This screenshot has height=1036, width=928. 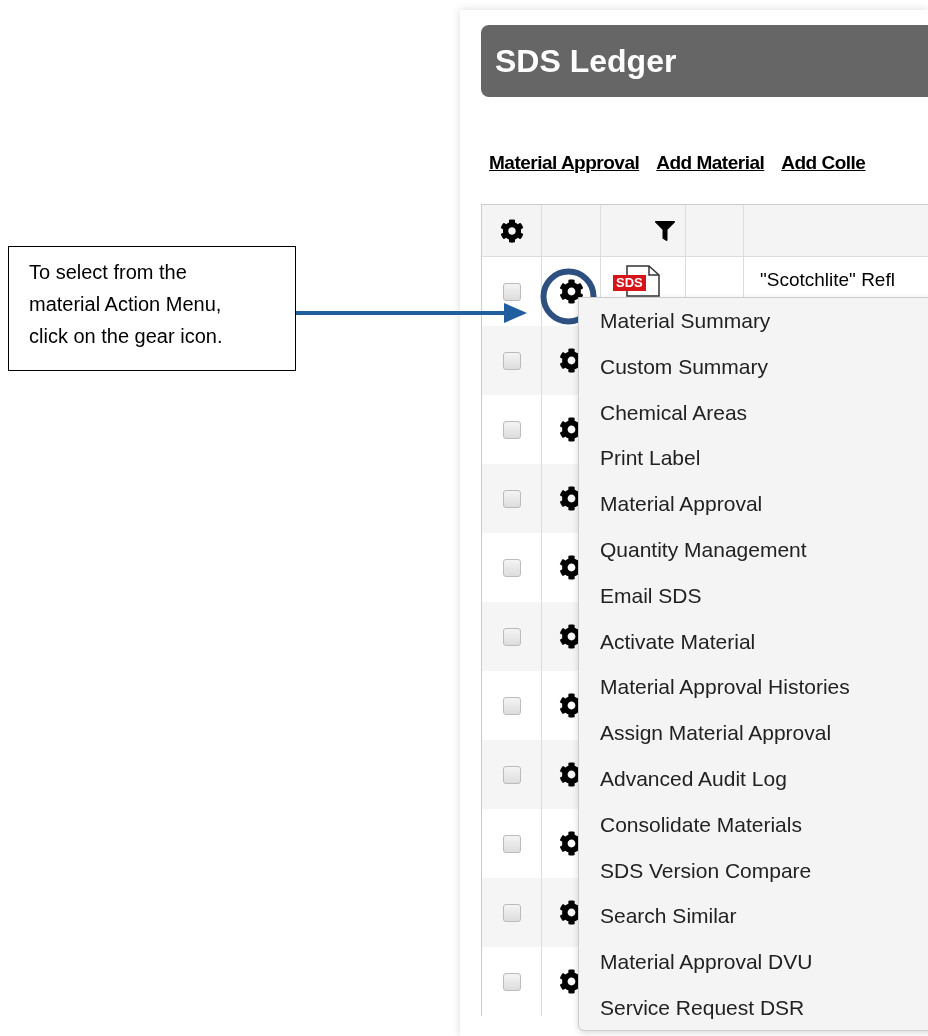 I want to click on menu-item: Advanced Audit Log, so click(x=753, y=778).